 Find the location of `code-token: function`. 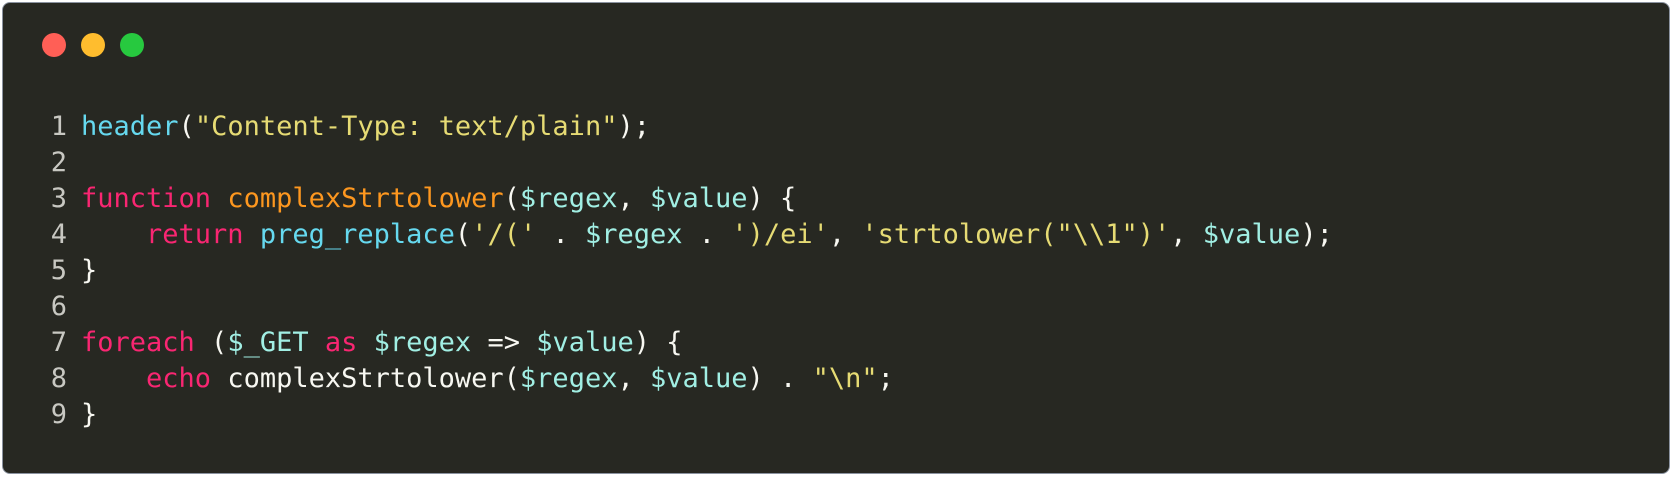

code-token: function is located at coordinates (146, 198).